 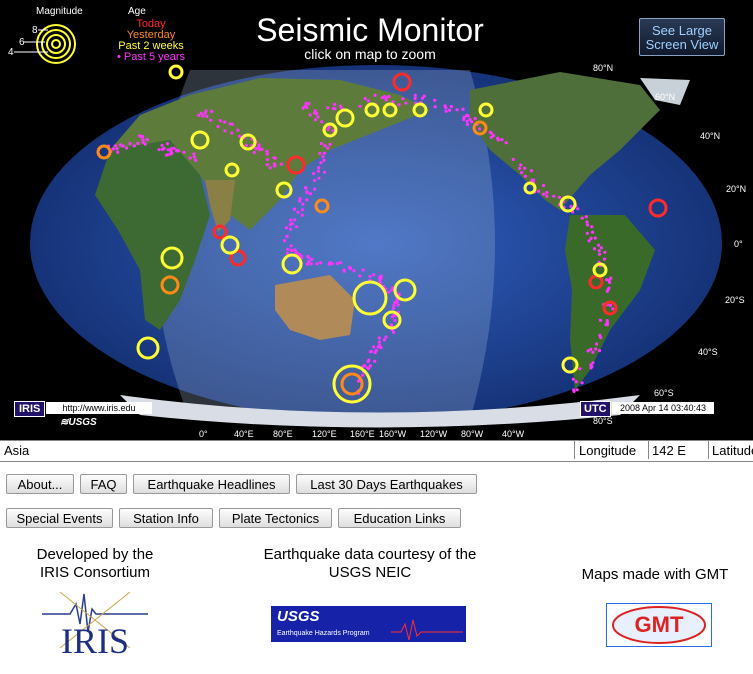 What do you see at coordinates (399, 518) in the screenshot?
I see `education-links-button: Education Links` at bounding box center [399, 518].